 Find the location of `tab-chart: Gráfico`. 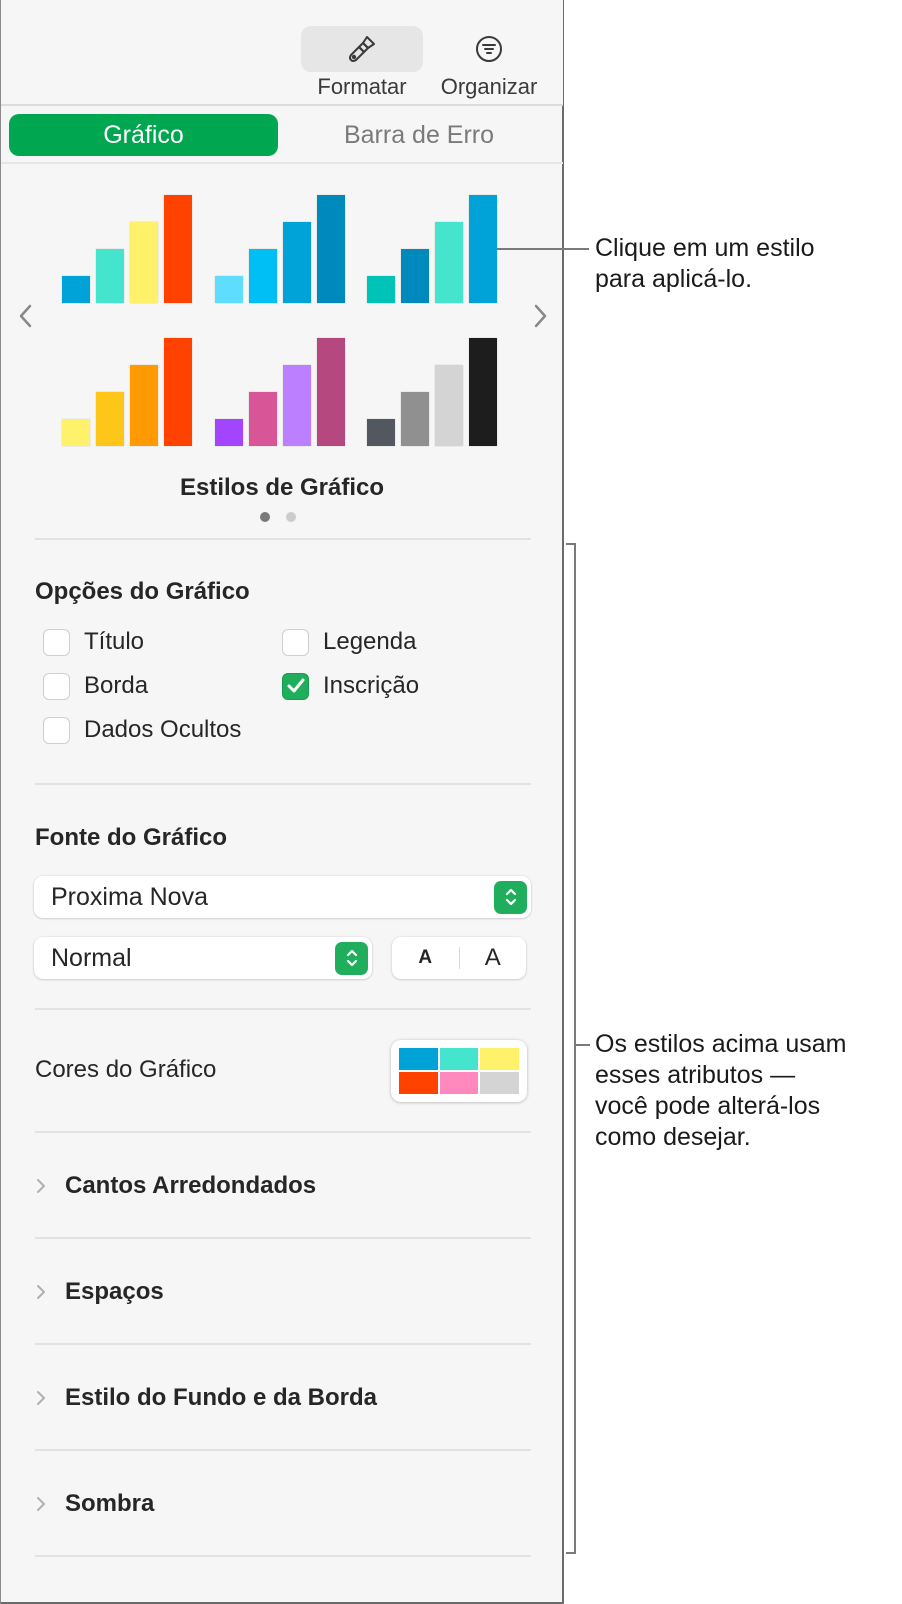

tab-chart: Gráfico is located at coordinates (143, 135).